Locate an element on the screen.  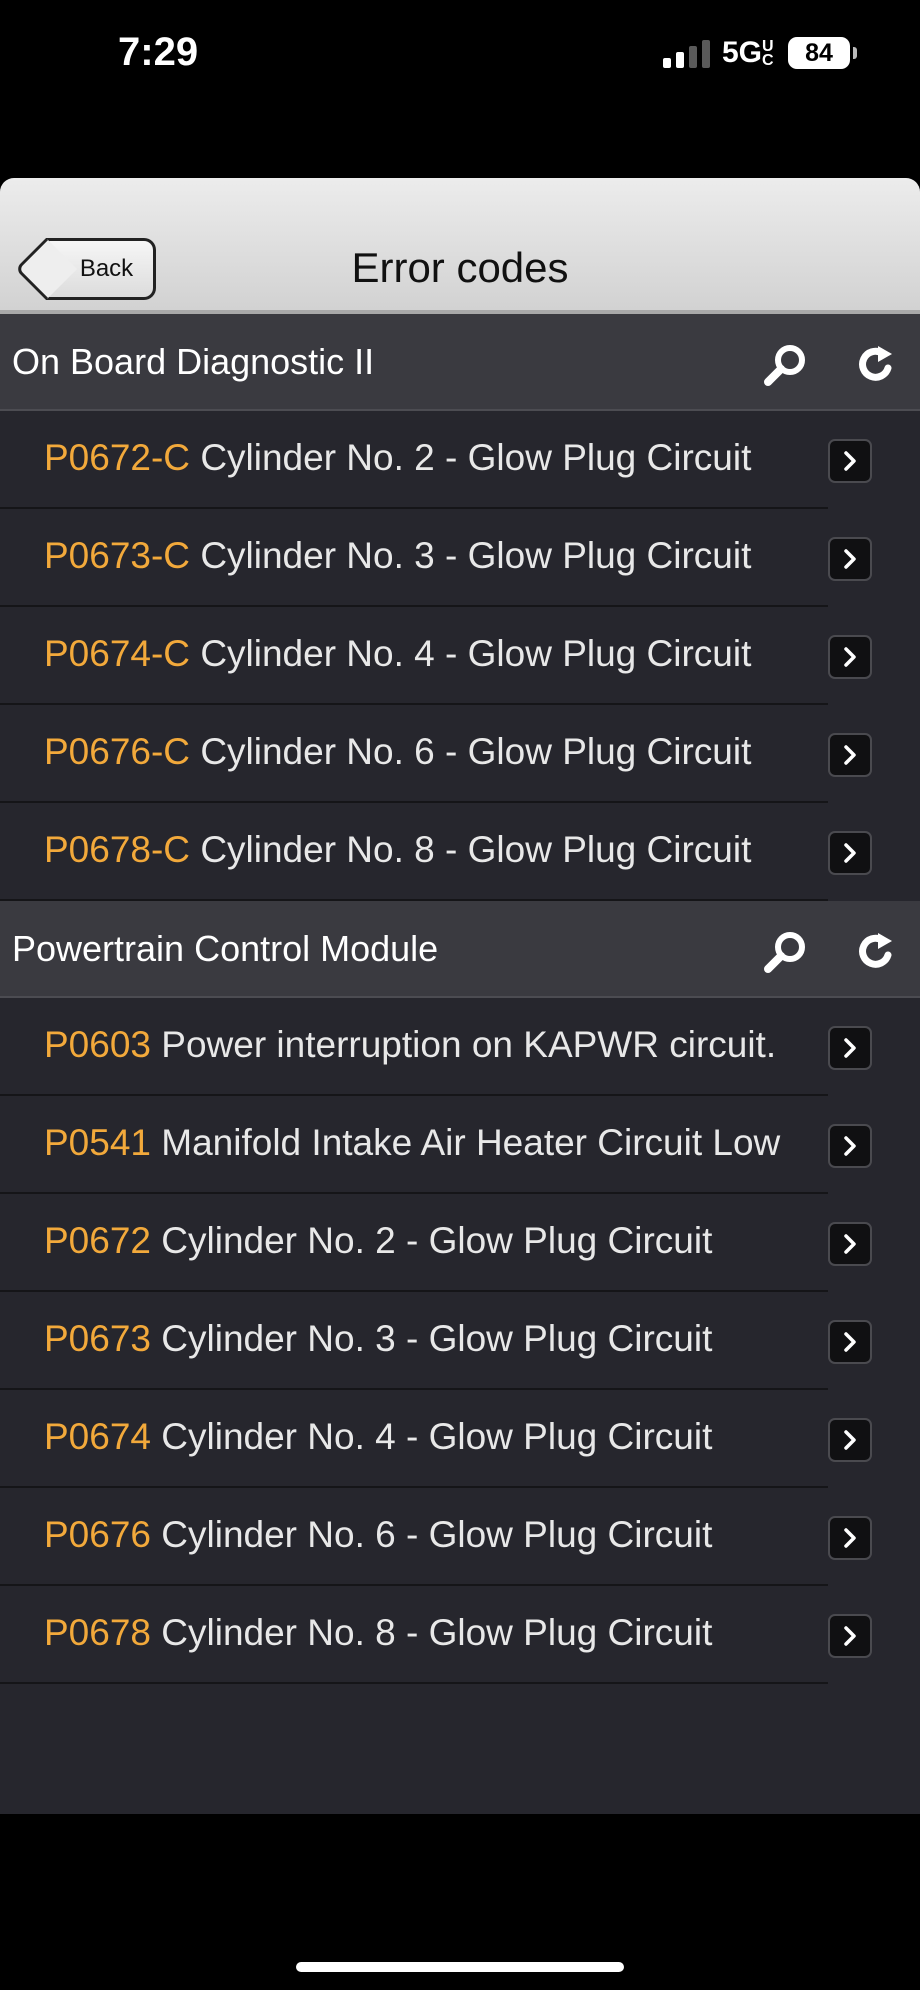
battery-icon: 84 is located at coordinates (822, 53).